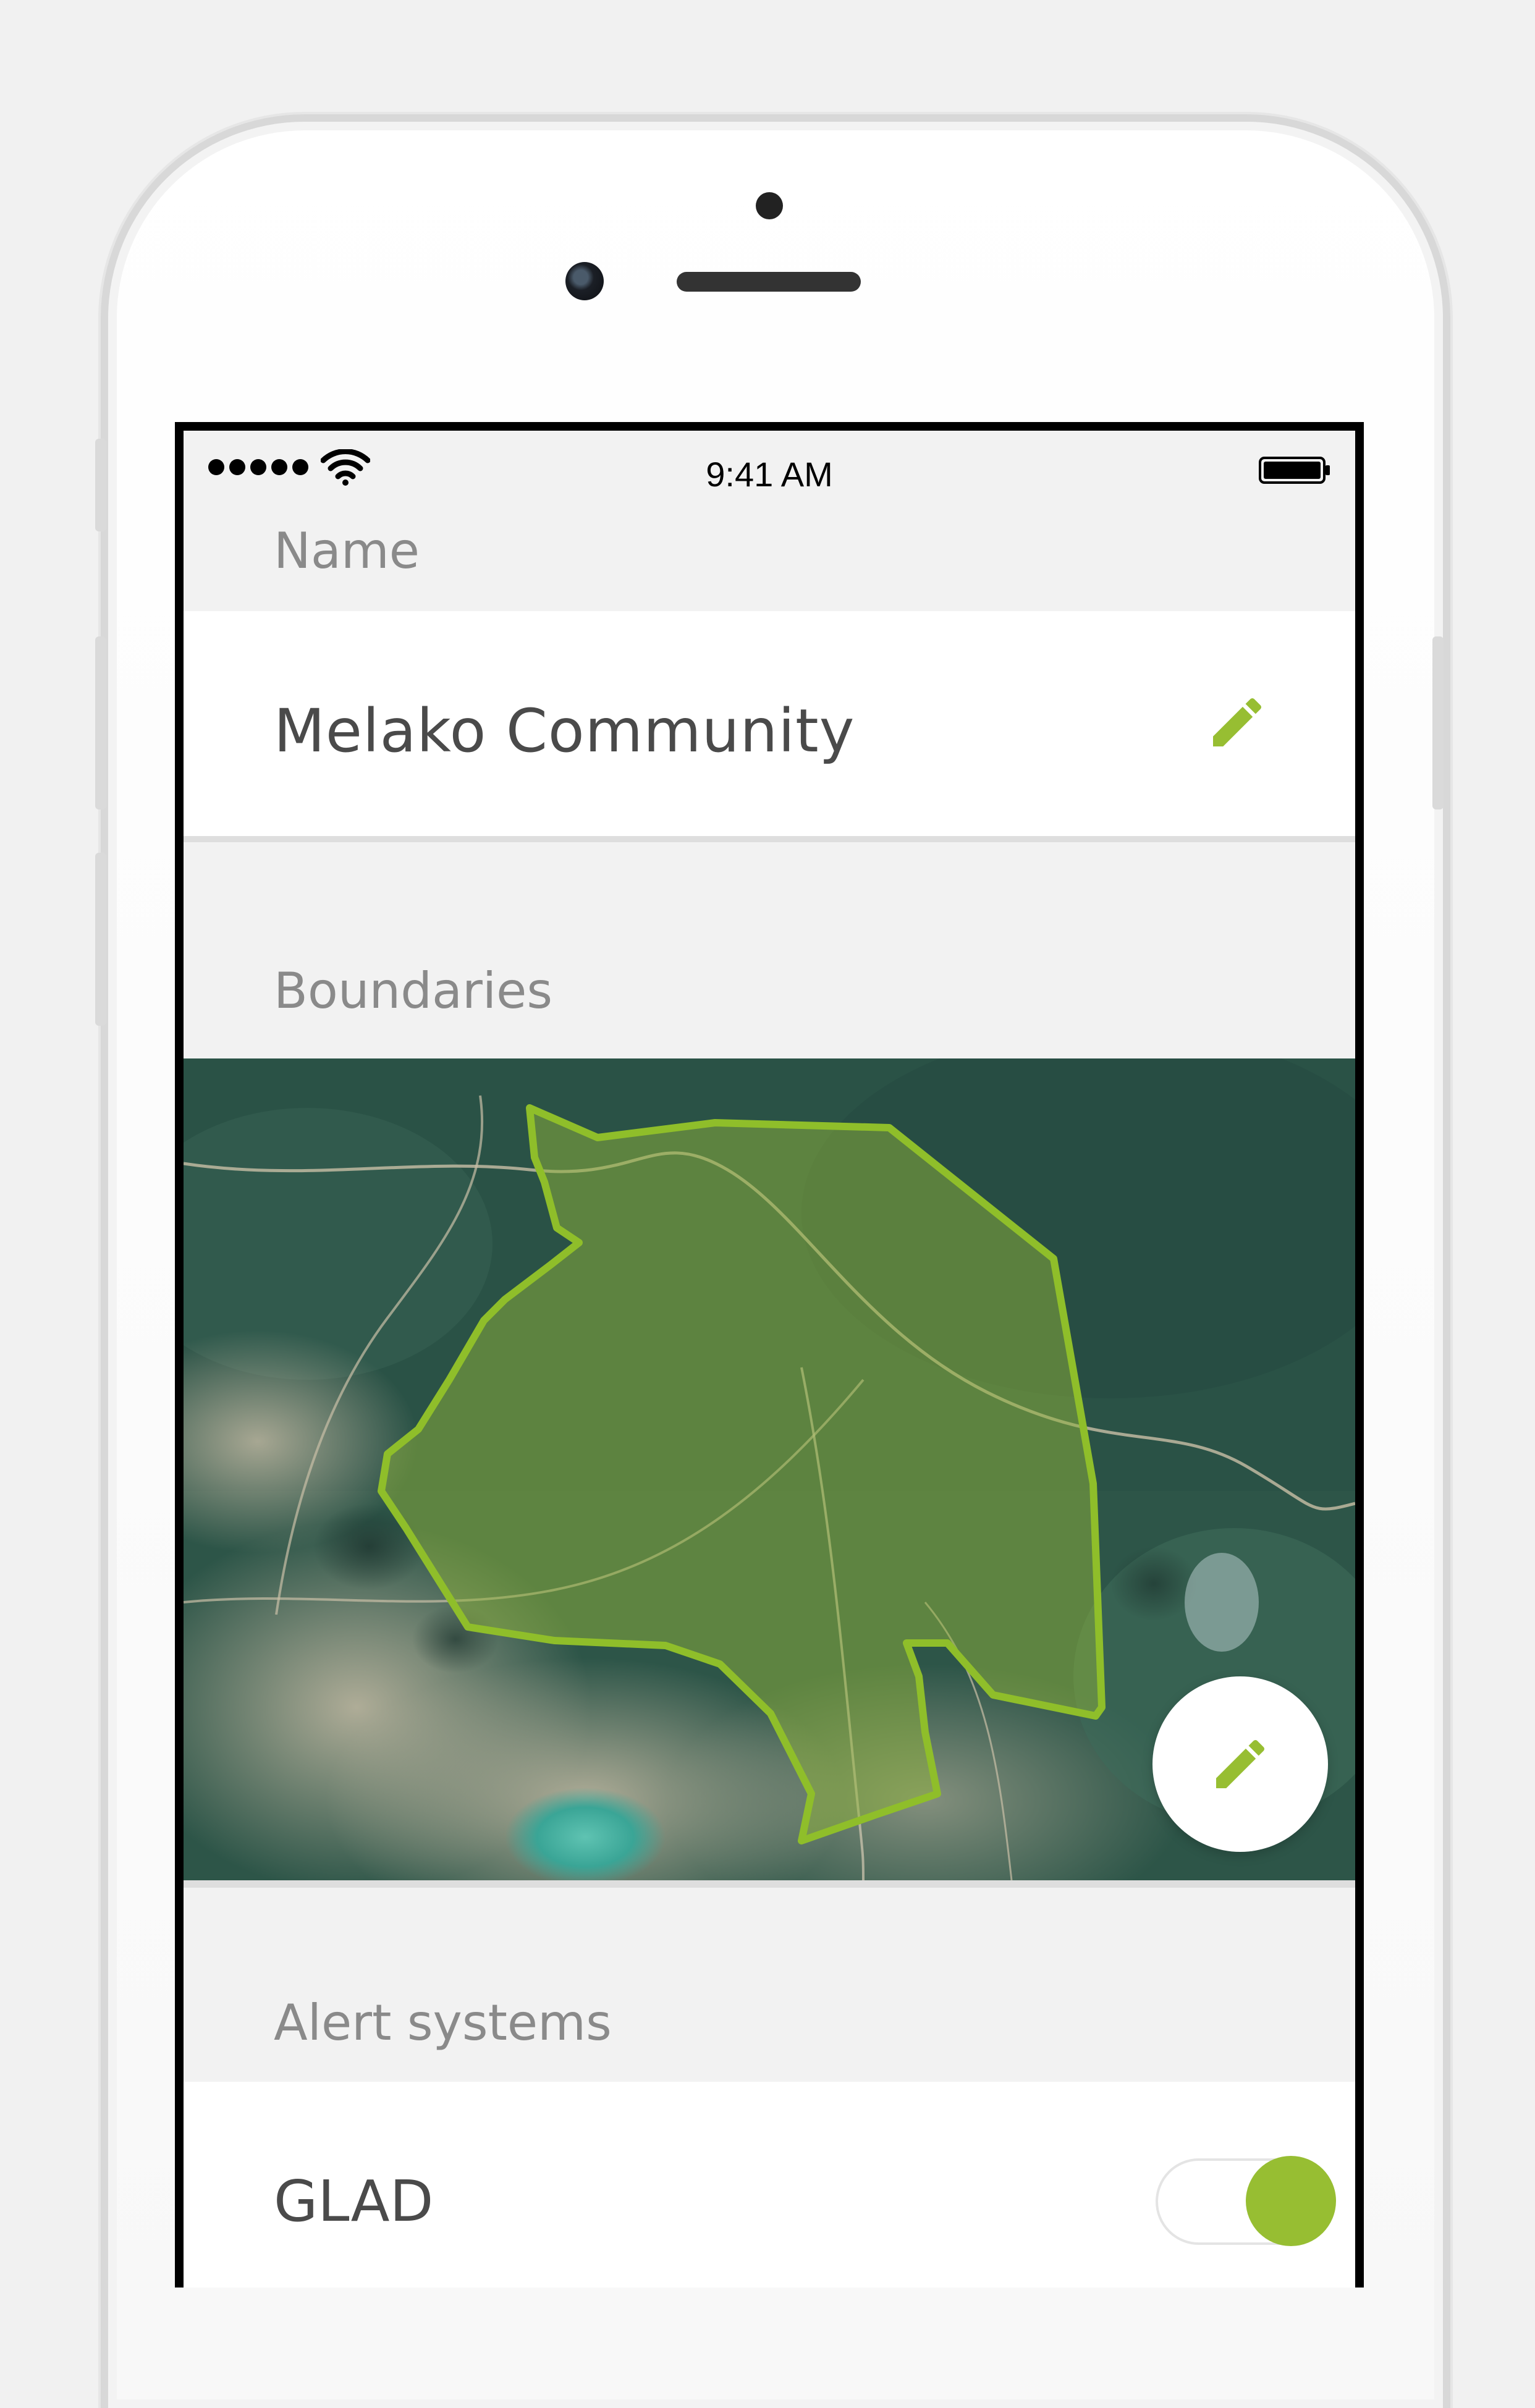 This screenshot has height=2408, width=1535. What do you see at coordinates (1291, 2201) in the screenshot?
I see `toggle-knob` at bounding box center [1291, 2201].